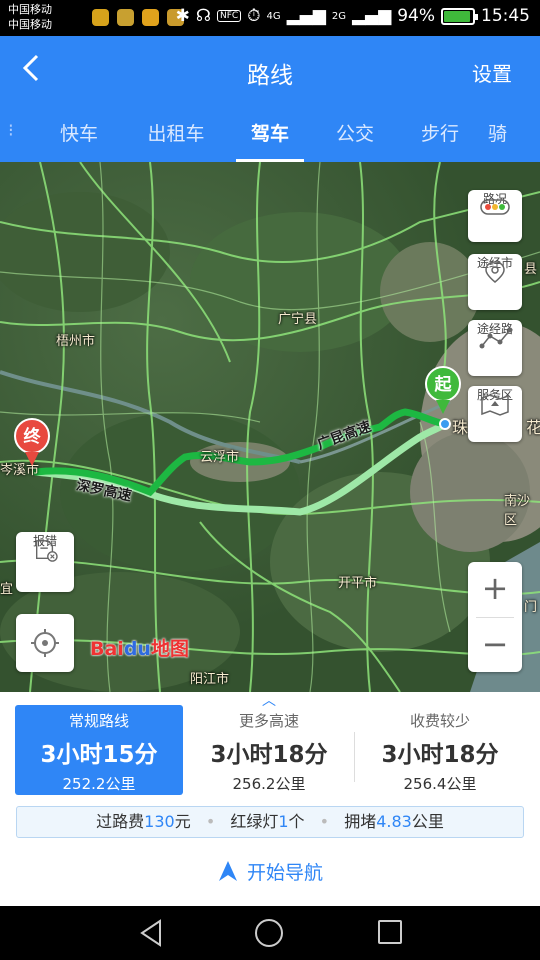 The height and width of the screenshot is (960, 540). Describe the element at coordinates (137, 649) in the screenshot. I see `logo-du: du` at that location.